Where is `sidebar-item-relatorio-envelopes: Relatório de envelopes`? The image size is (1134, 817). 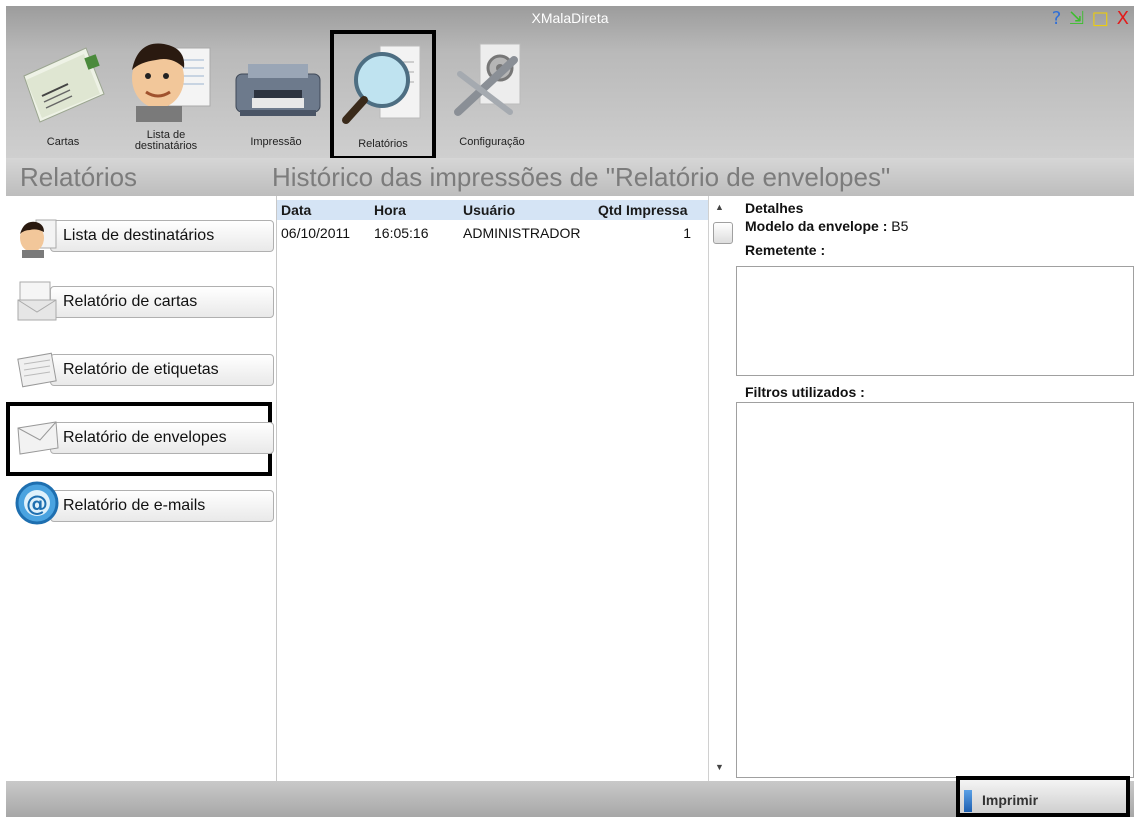 sidebar-item-relatorio-envelopes: Relatório de envelopes is located at coordinates (162, 438).